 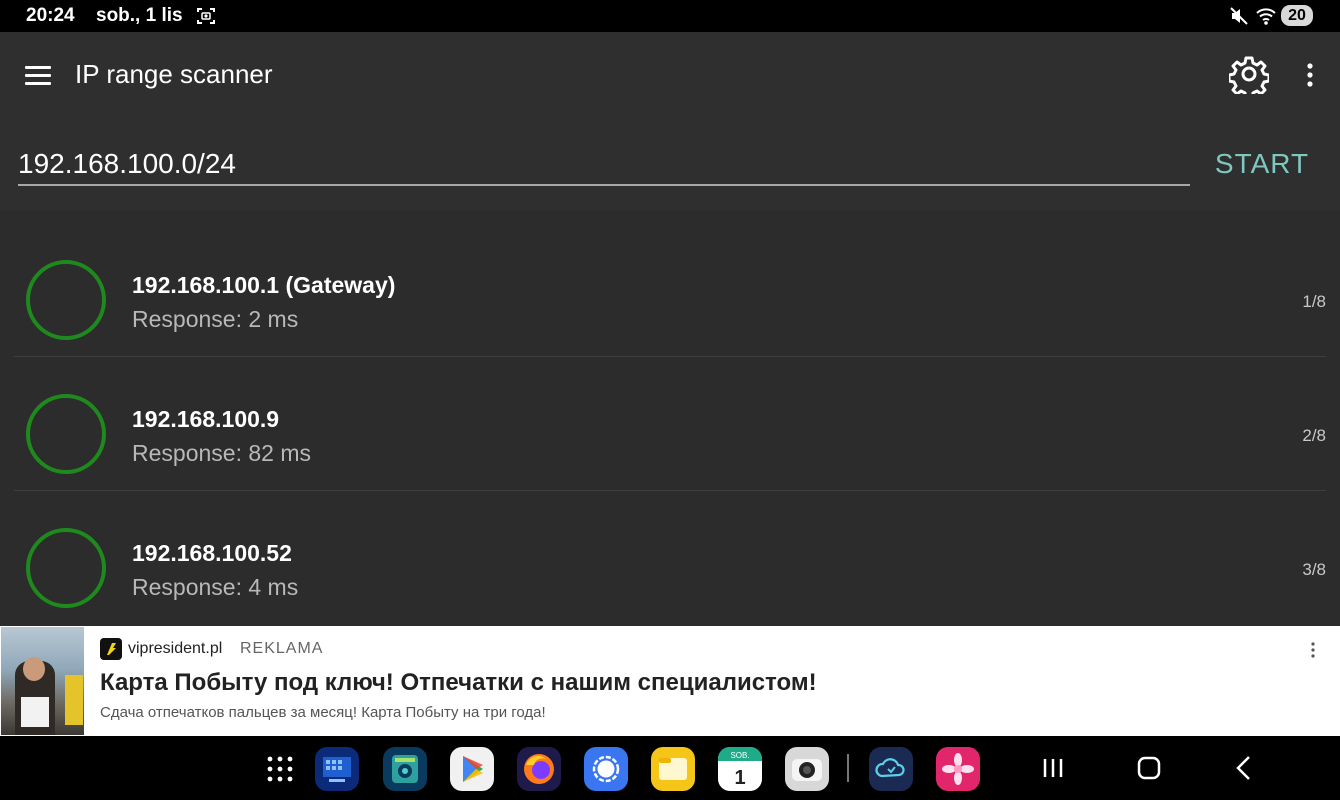 What do you see at coordinates (337, 769) in the screenshot?
I see `this-pc-app-icon` at bounding box center [337, 769].